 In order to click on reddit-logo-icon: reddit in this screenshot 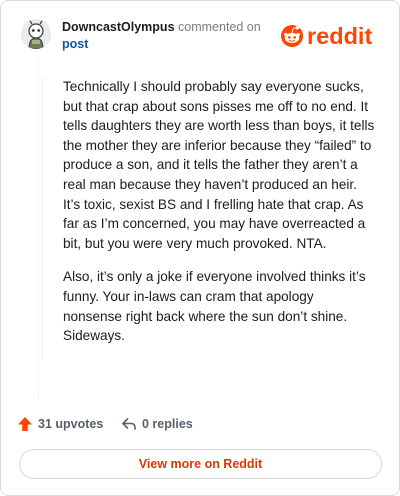, I will do `click(326, 36)`.